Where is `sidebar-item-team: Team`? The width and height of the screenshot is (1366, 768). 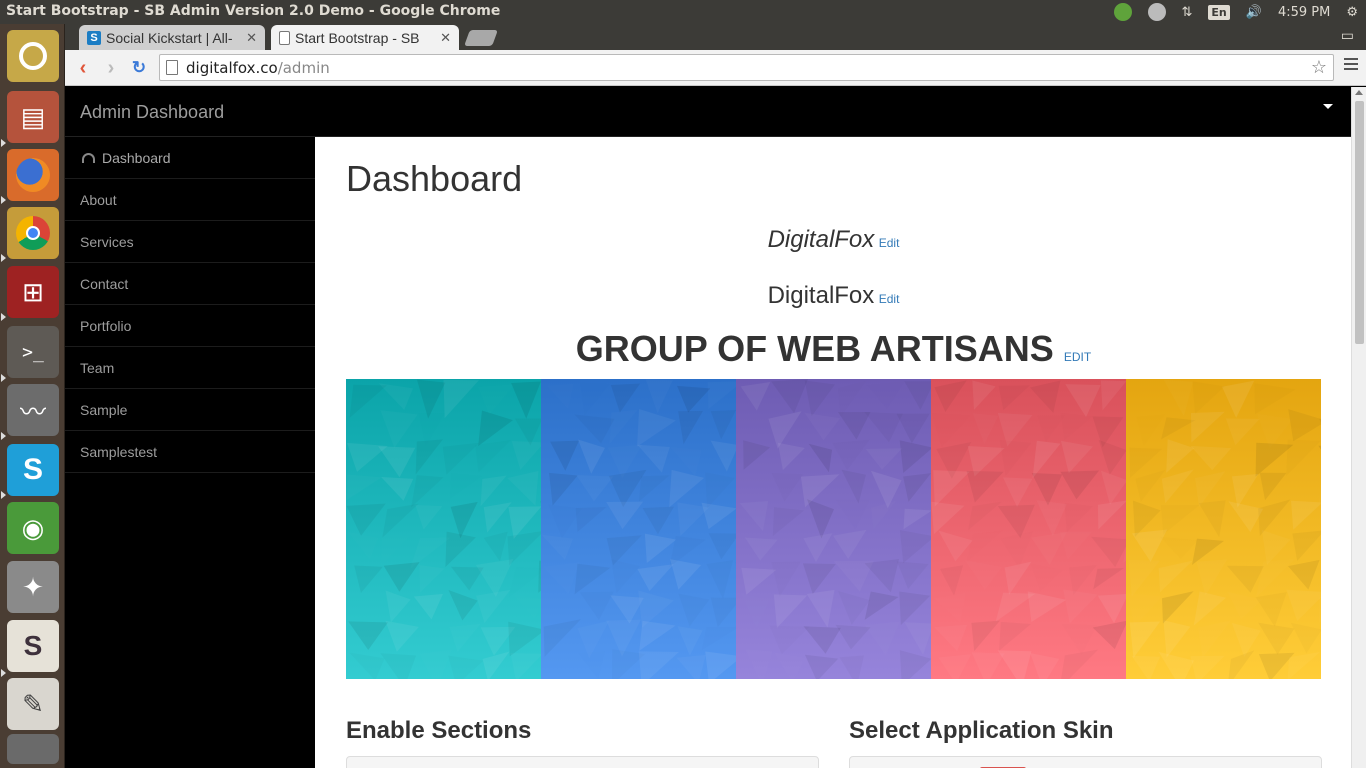 sidebar-item-team: Team is located at coordinates (190, 368).